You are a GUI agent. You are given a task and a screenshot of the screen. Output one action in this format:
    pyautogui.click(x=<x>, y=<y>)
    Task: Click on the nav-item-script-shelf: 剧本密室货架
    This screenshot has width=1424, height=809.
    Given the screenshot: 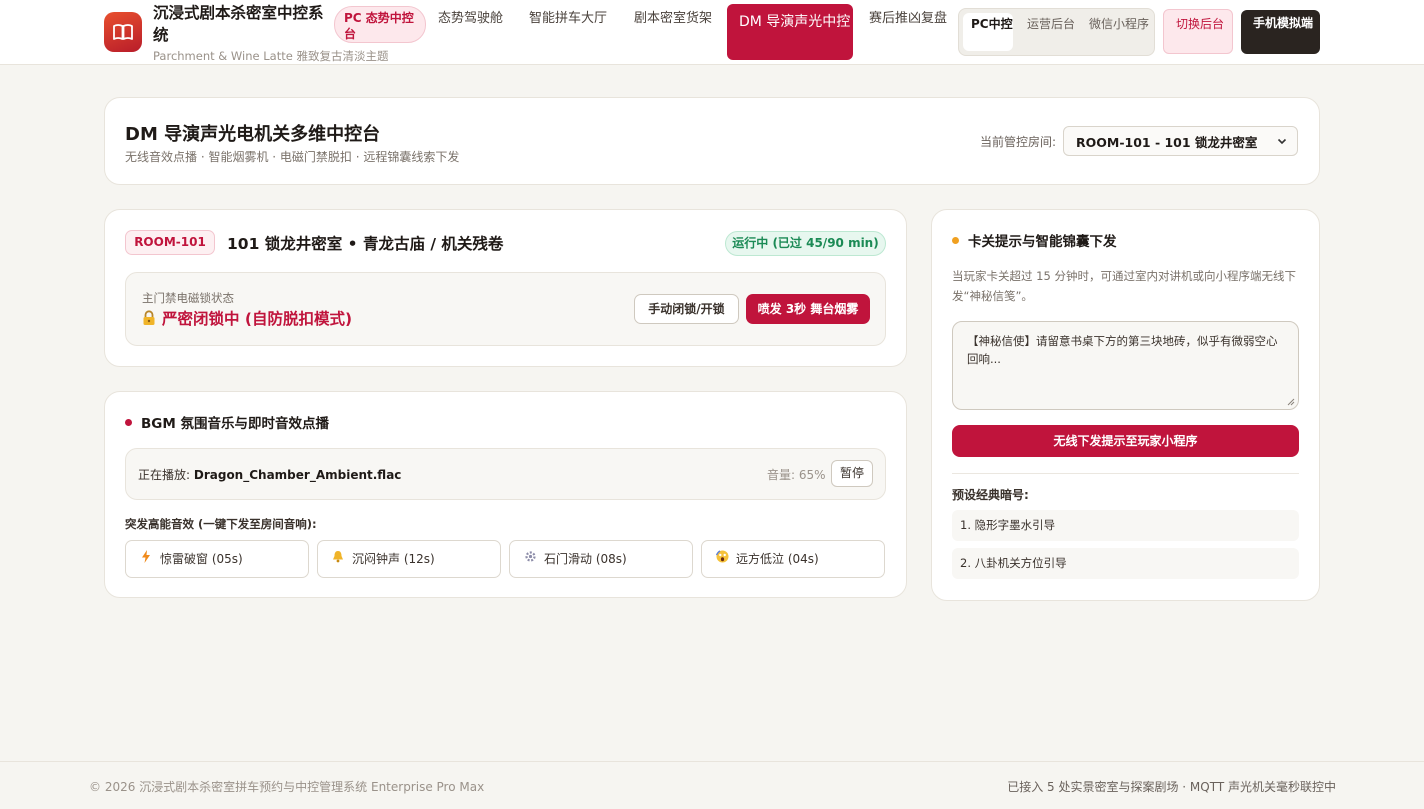 What is the action you would take?
    pyautogui.click(x=674, y=19)
    